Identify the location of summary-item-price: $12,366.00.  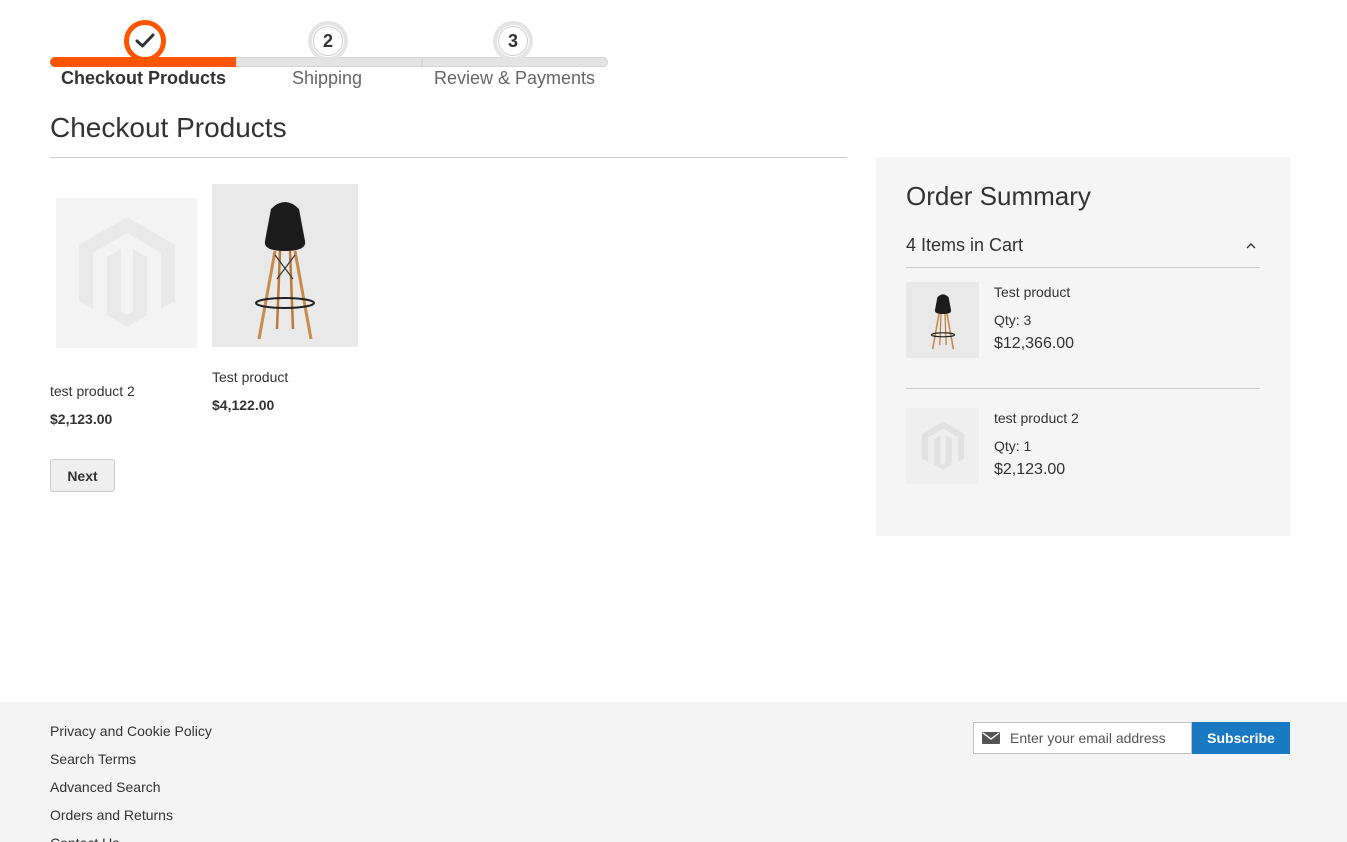
(1034, 343).